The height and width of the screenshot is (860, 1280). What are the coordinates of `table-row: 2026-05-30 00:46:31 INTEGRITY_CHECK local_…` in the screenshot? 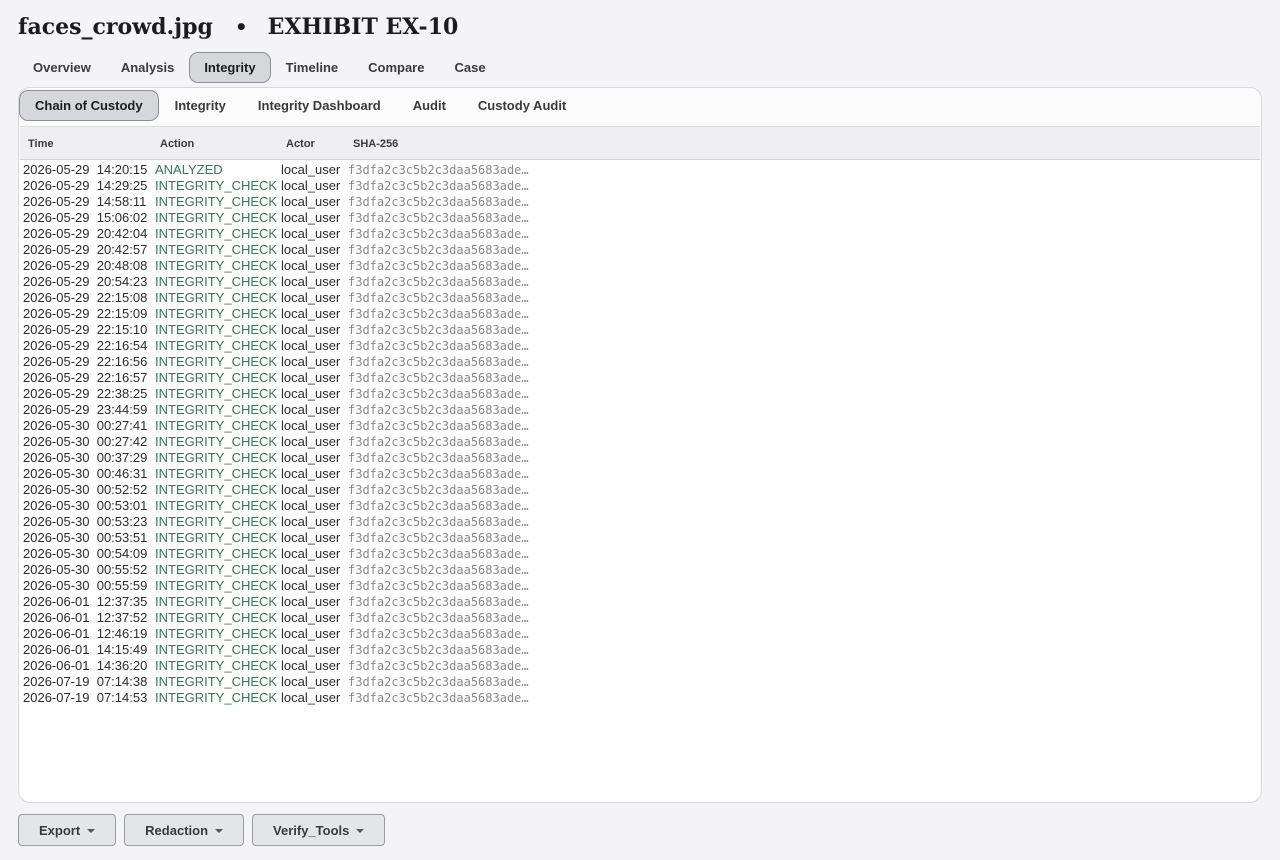 It's located at (303, 474).